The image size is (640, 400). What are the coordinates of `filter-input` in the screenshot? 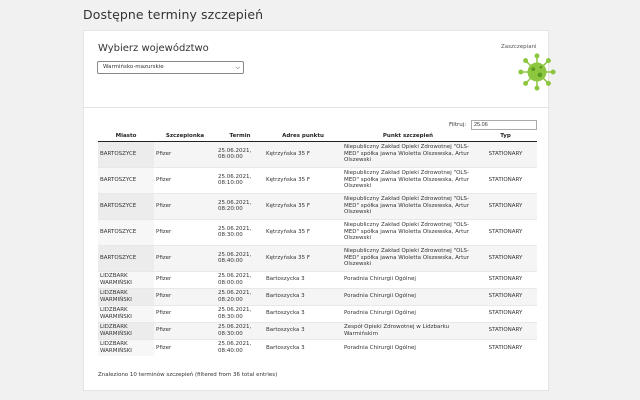 It's located at (504, 125).